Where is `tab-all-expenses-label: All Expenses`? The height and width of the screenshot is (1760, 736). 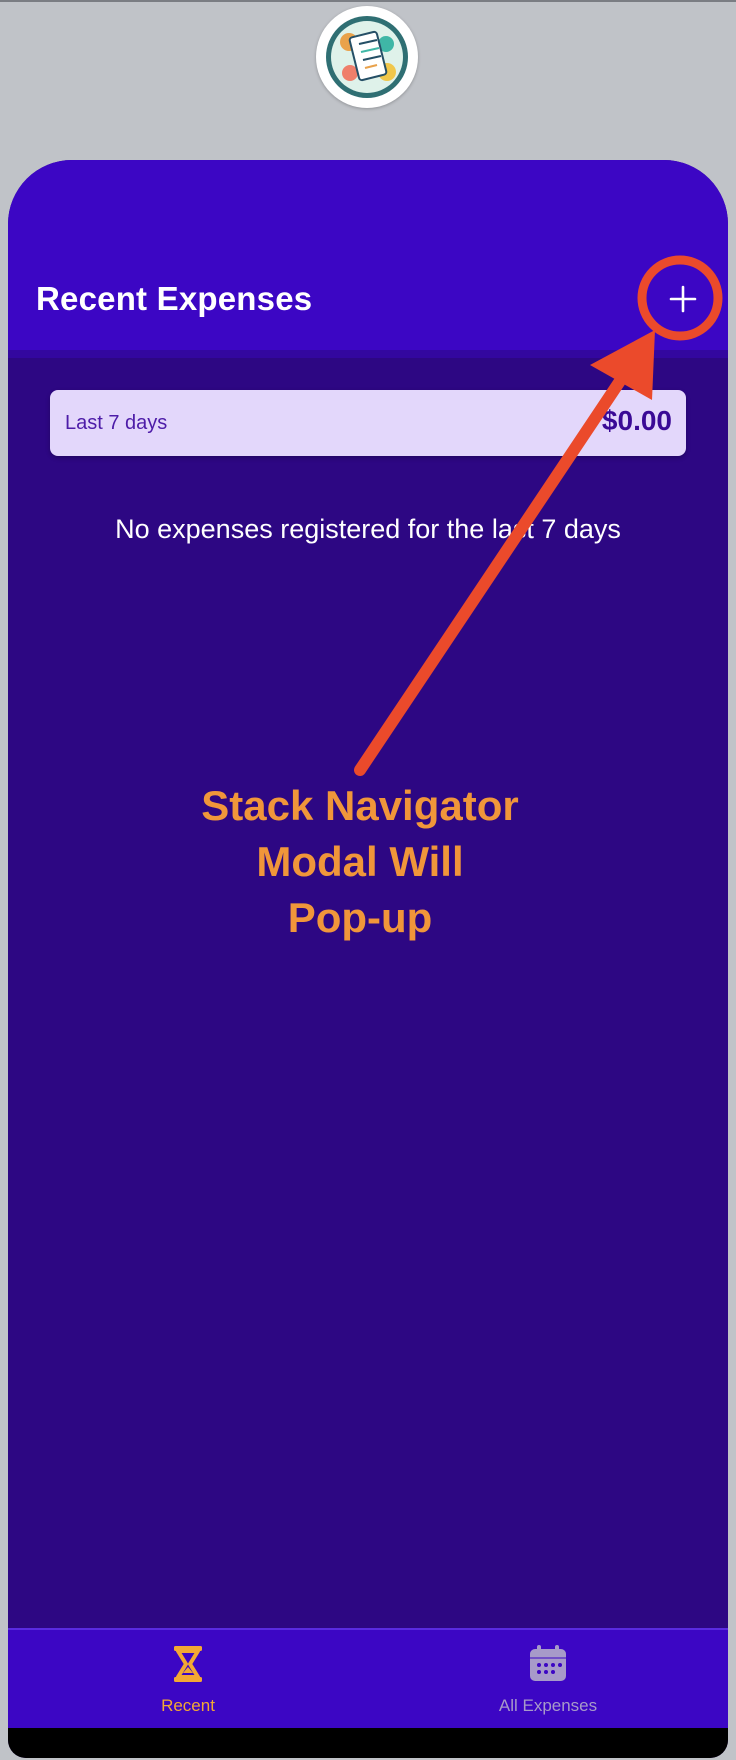 tab-all-expenses-label: All Expenses is located at coordinates (548, 1705).